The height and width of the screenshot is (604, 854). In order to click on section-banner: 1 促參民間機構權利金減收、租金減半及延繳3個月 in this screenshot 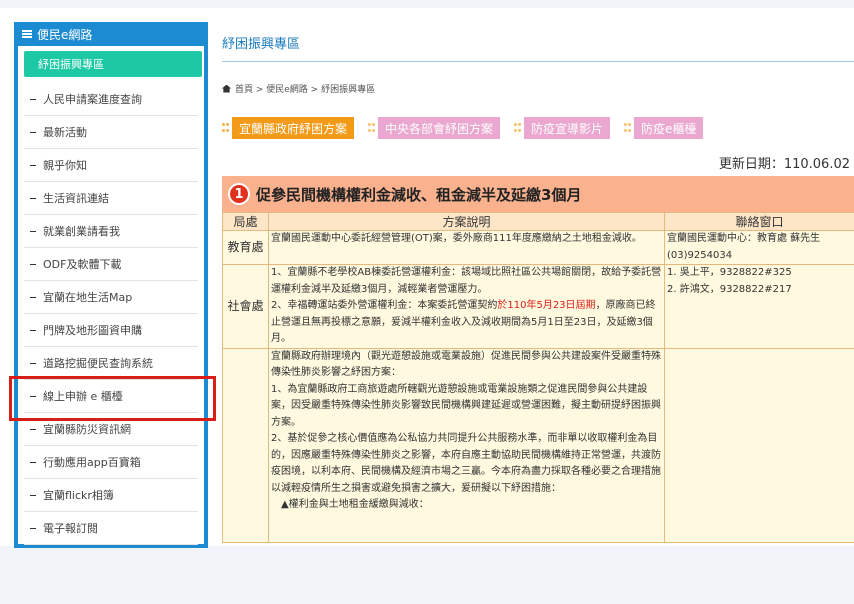, I will do `click(538, 194)`.